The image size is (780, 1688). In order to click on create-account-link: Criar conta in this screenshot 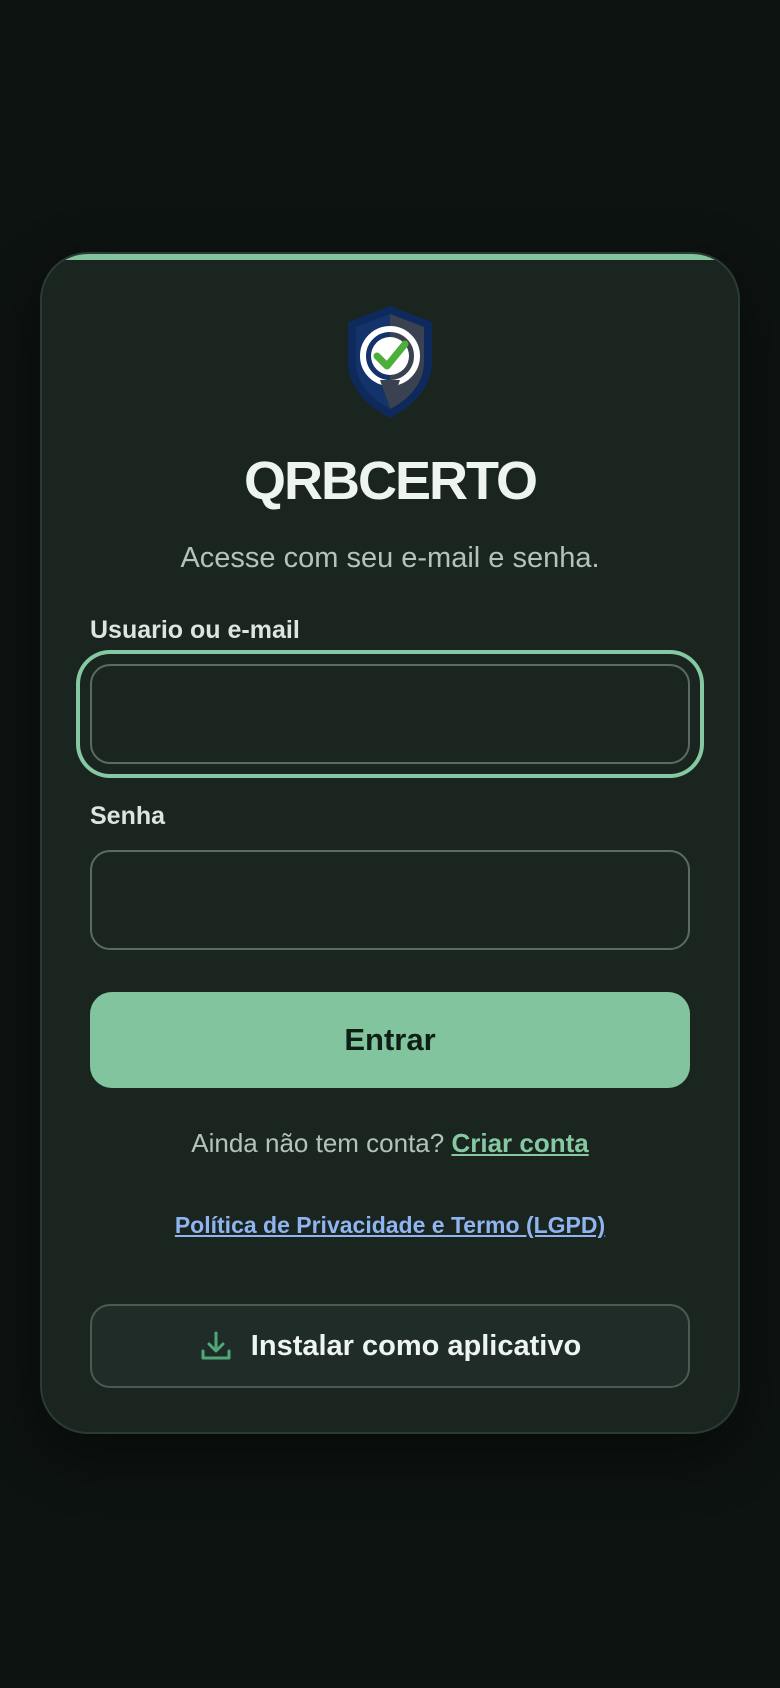, I will do `click(519, 1143)`.